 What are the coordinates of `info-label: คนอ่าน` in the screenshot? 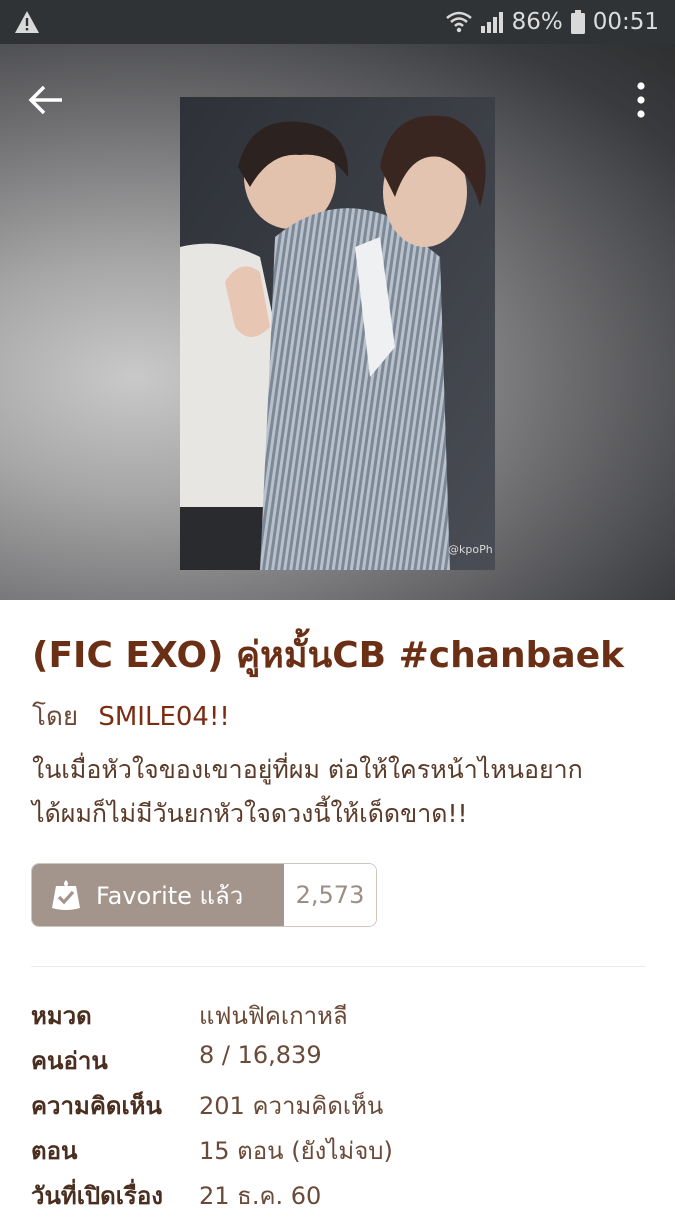 It's located at (69, 1061).